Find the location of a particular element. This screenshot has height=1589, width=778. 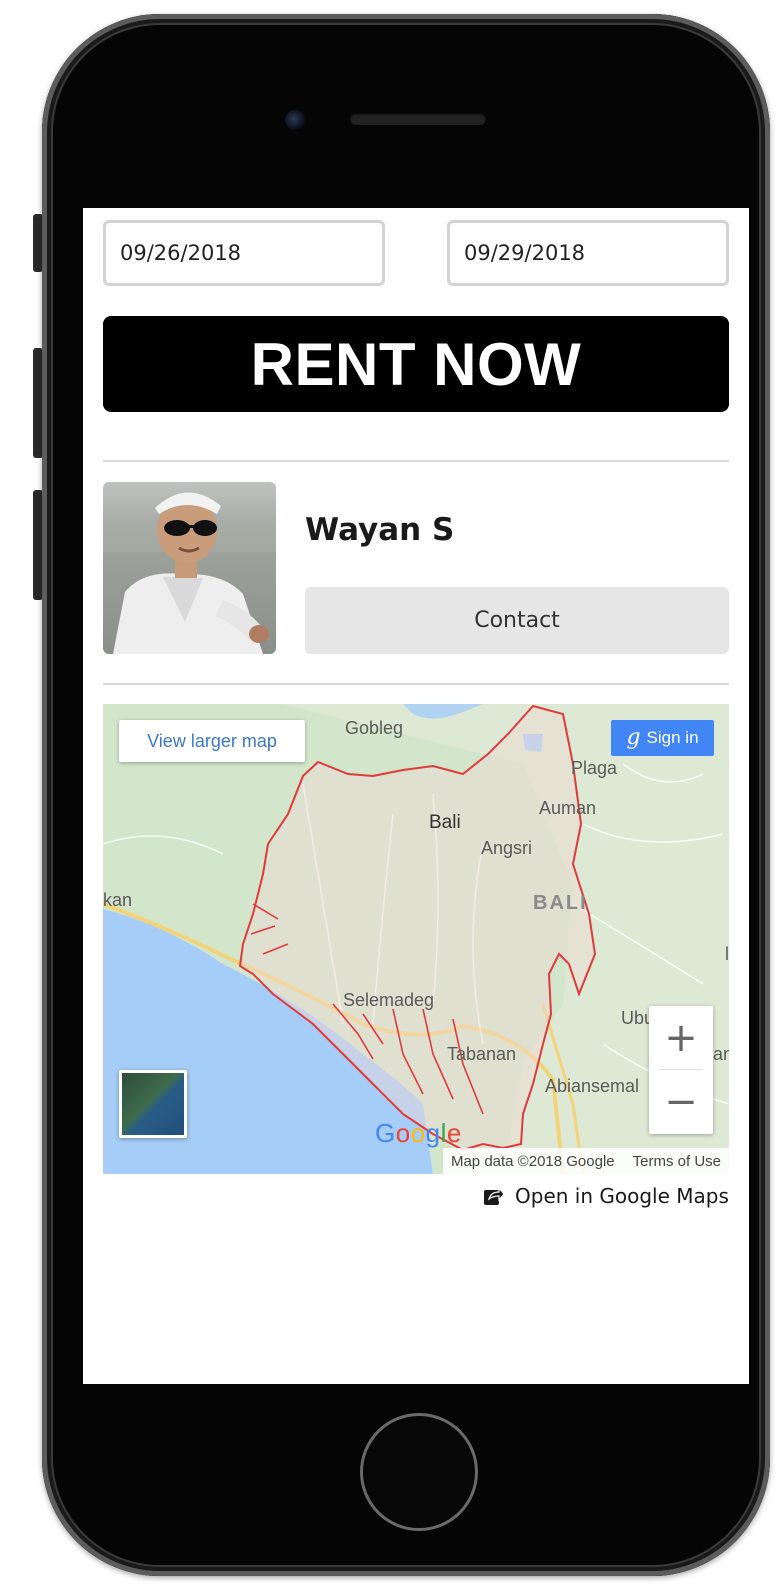

google-plus-icon: g is located at coordinates (633, 737).